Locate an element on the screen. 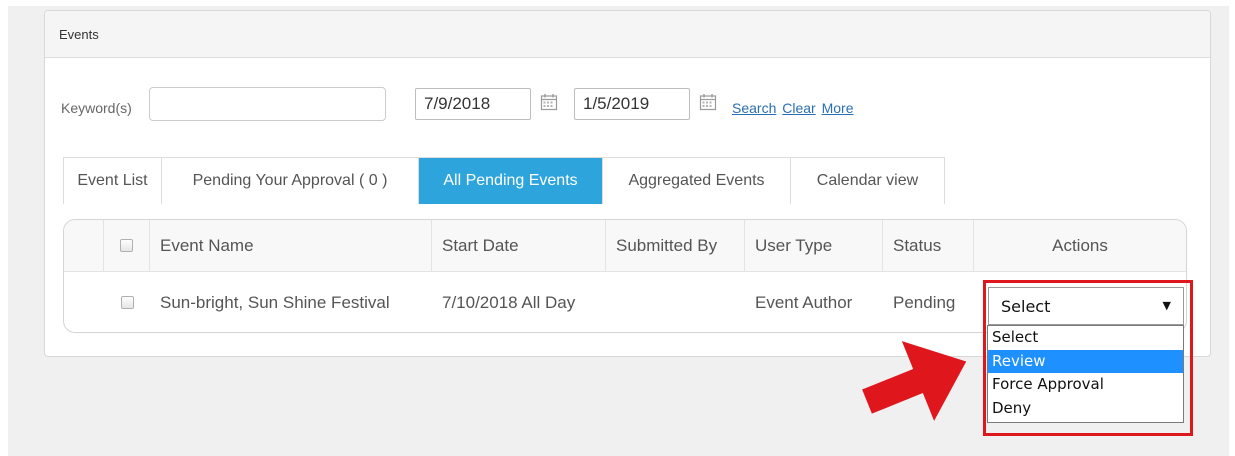 The image size is (1235, 456). search-link: Search is located at coordinates (754, 108).